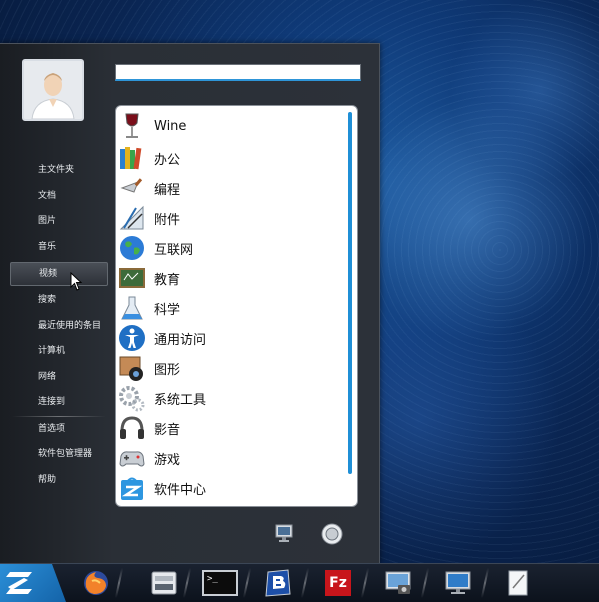 This screenshot has height=602, width=599. Describe the element at coordinates (59, 197) in the screenshot. I see `place-documents: 文档` at that location.